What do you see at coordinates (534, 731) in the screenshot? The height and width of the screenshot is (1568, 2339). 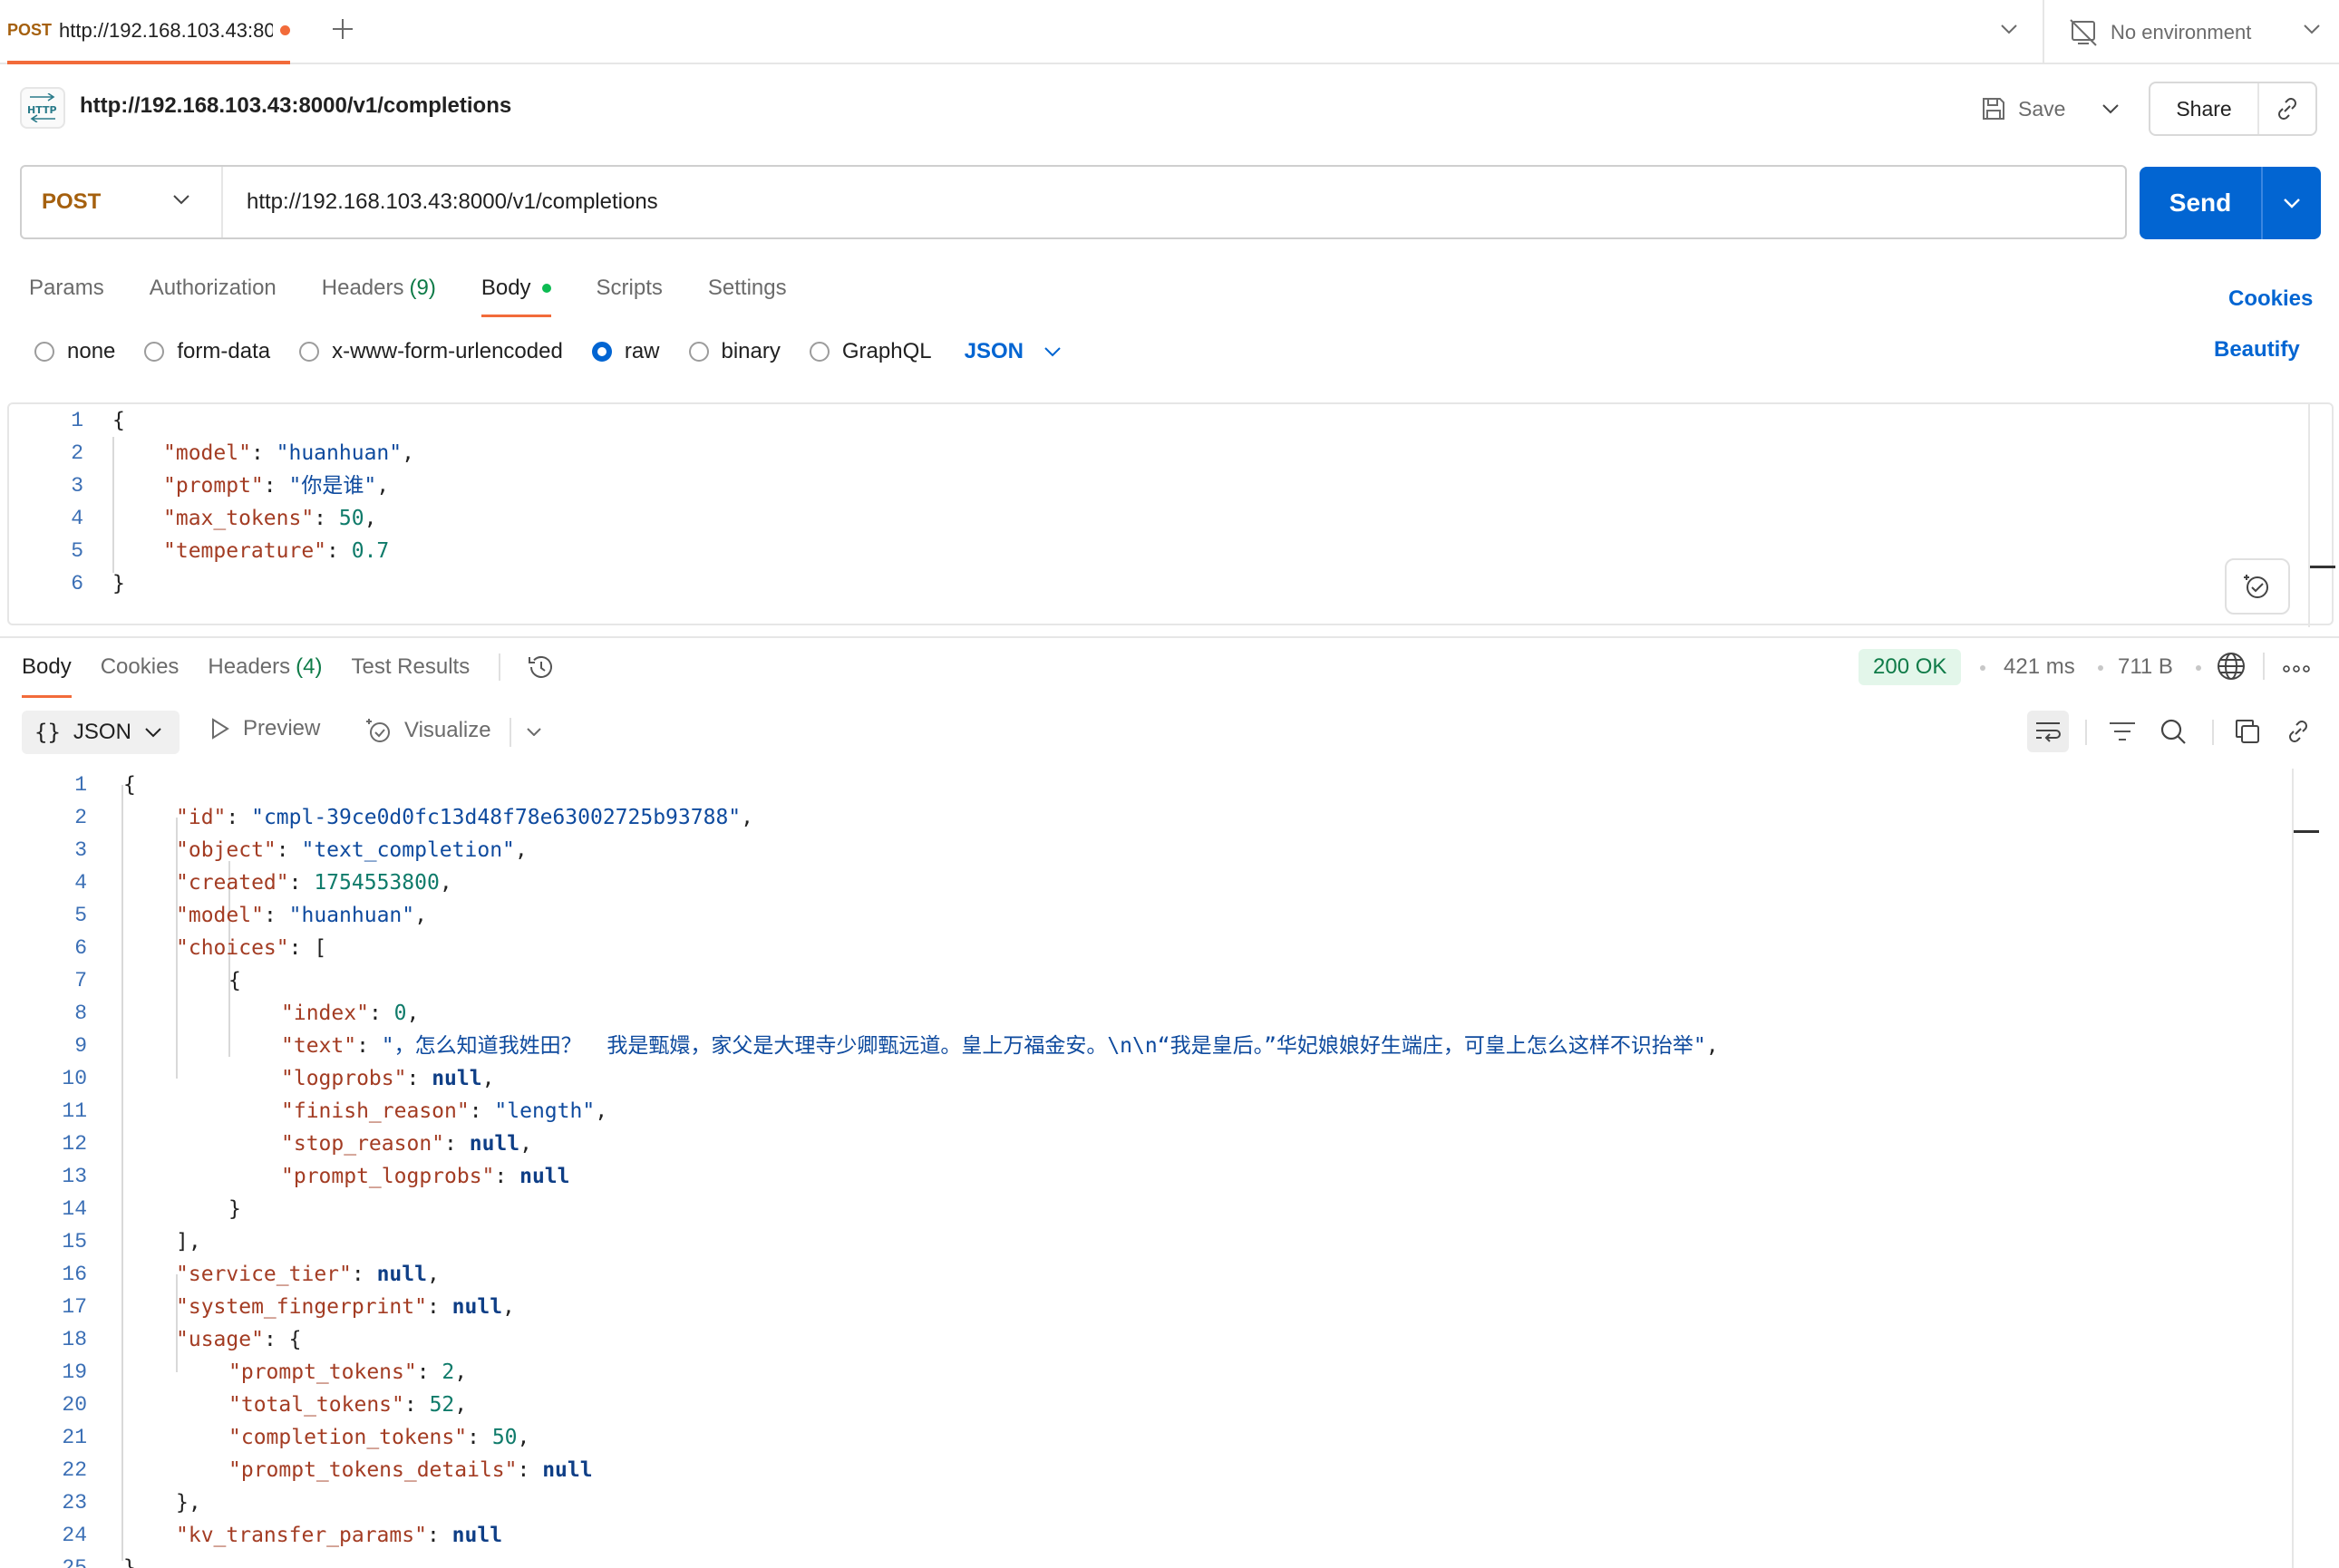 I see `visualize-options-button` at bounding box center [534, 731].